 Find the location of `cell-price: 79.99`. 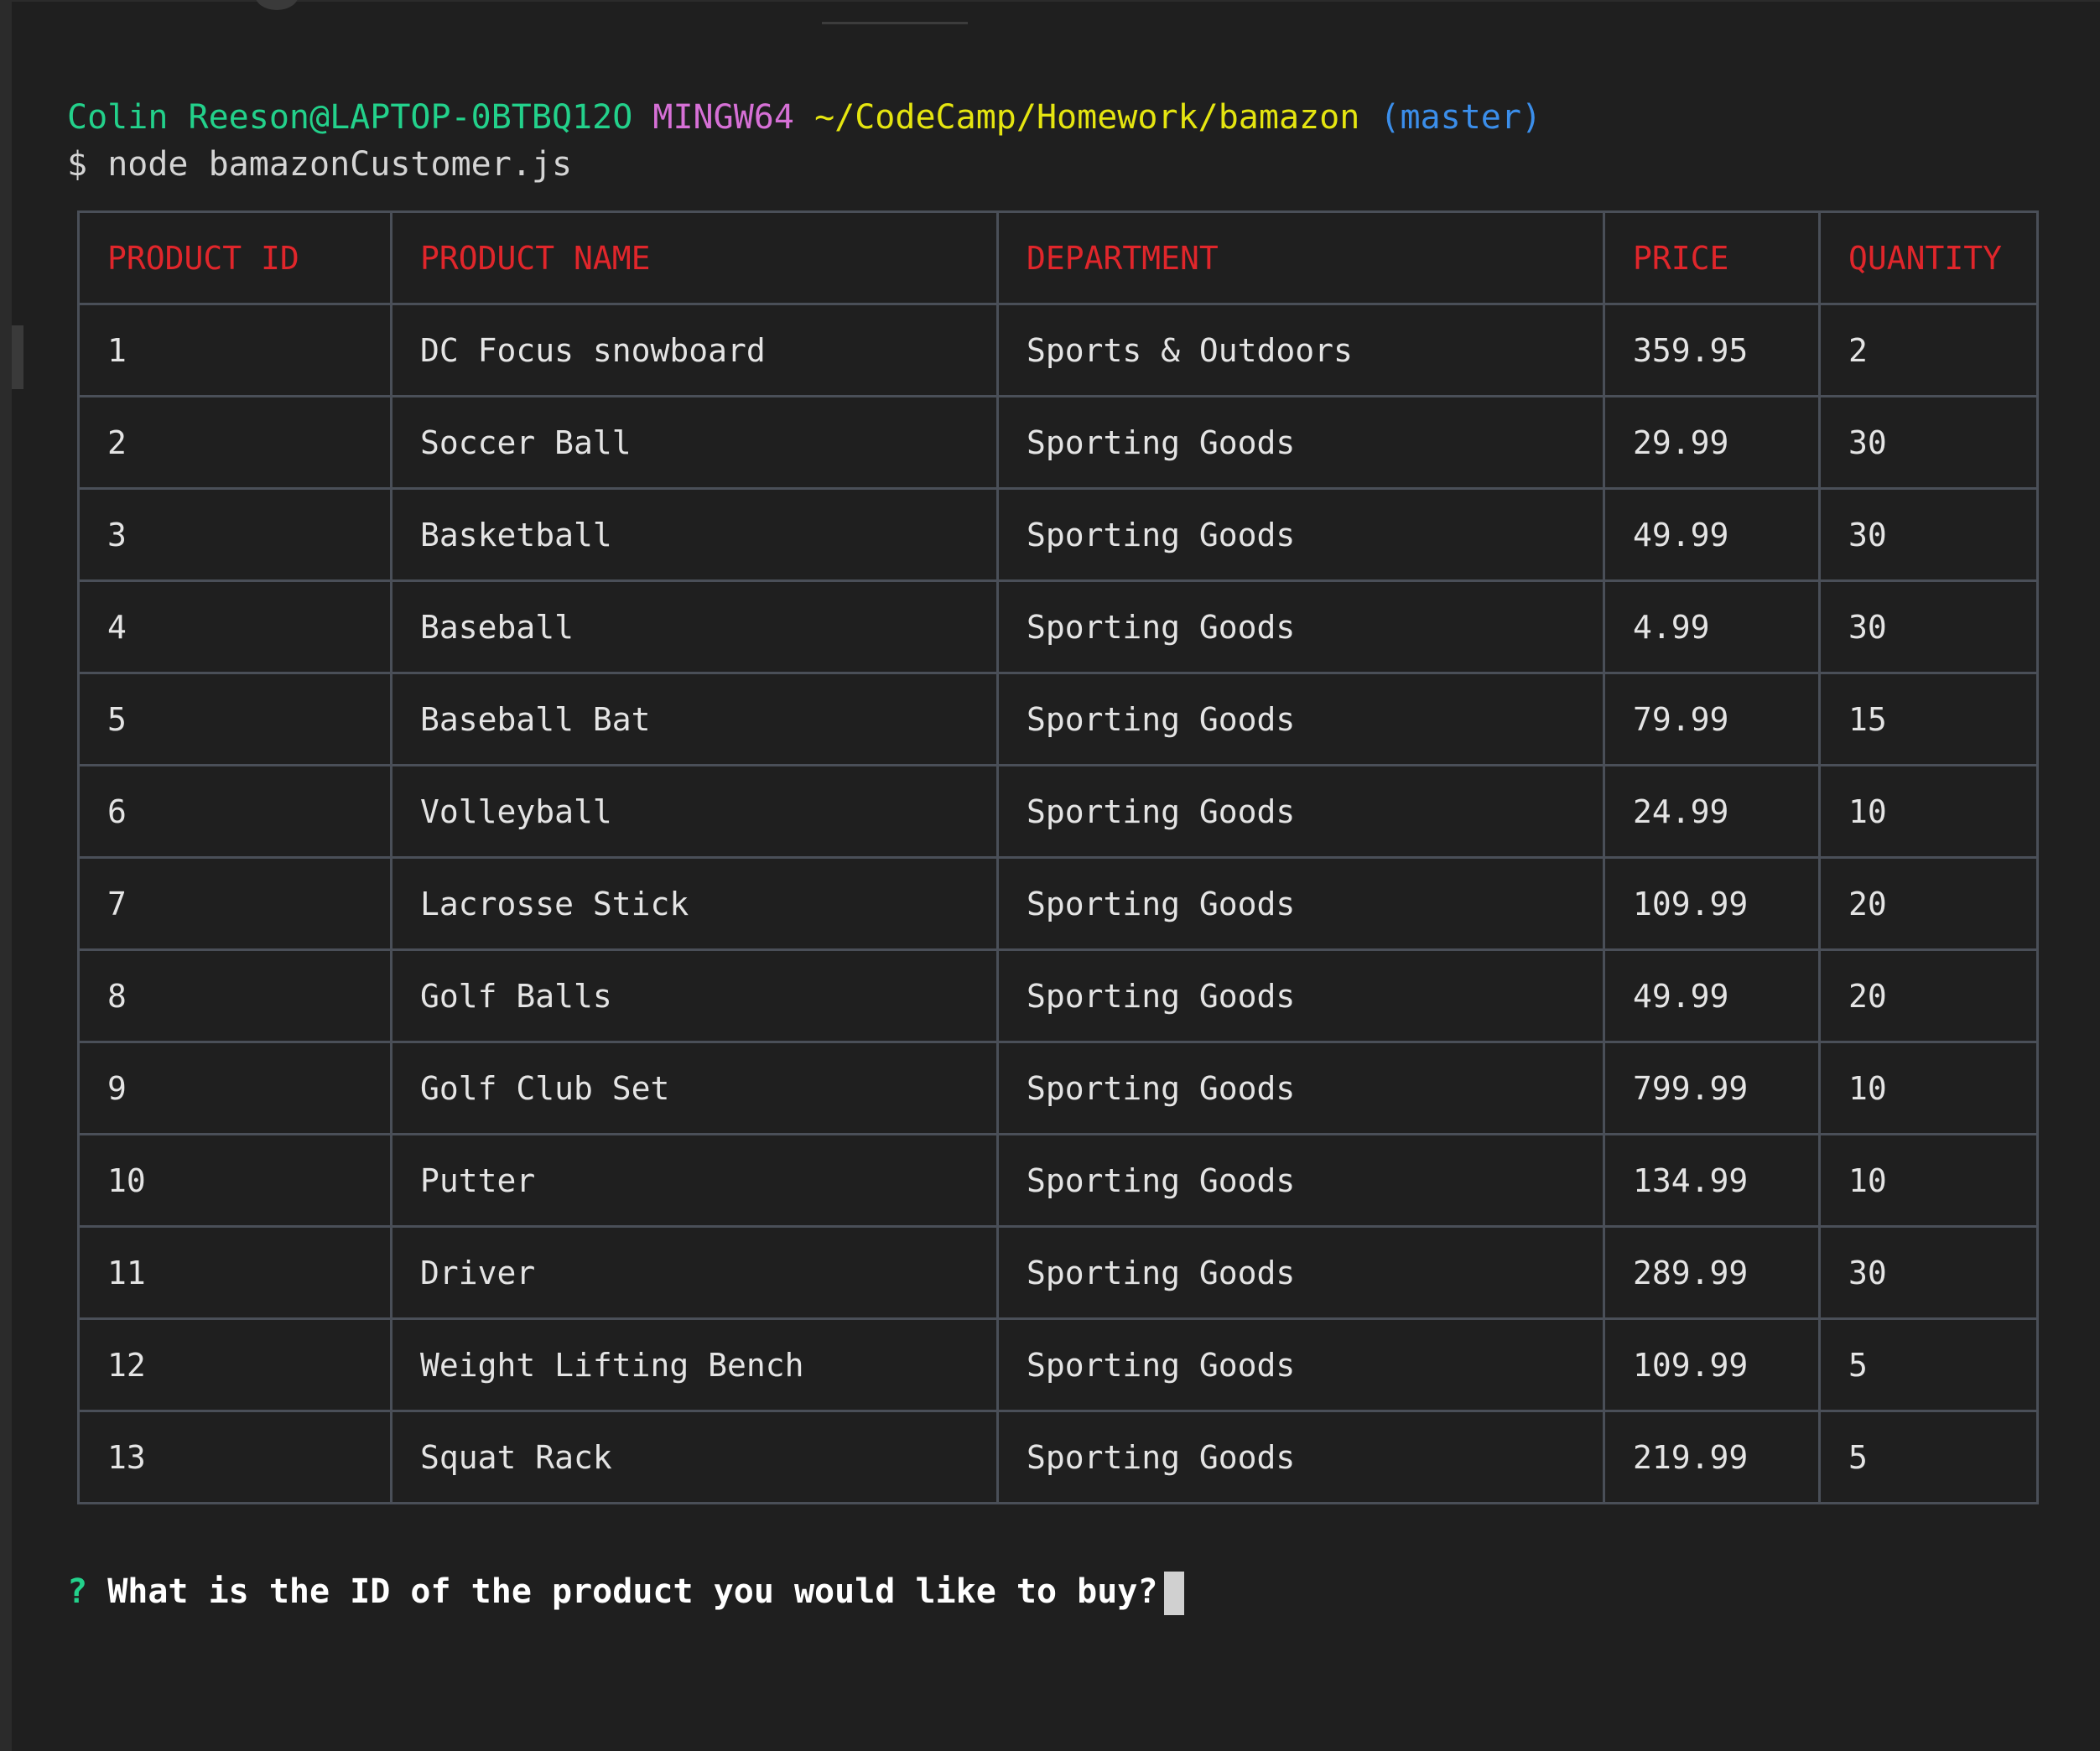

cell-price: 79.99 is located at coordinates (1712, 719).